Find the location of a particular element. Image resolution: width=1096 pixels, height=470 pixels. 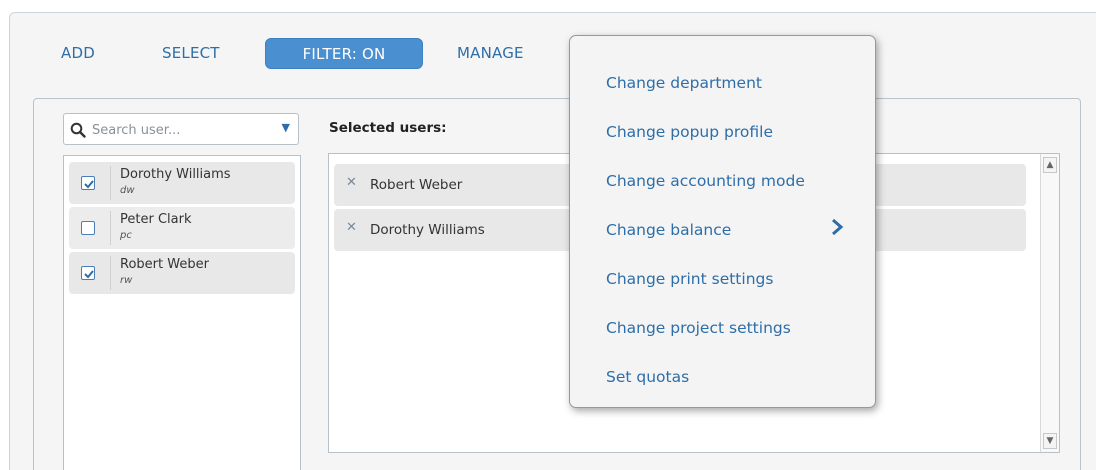

list-item: Robert Weber rw is located at coordinates (182, 273).